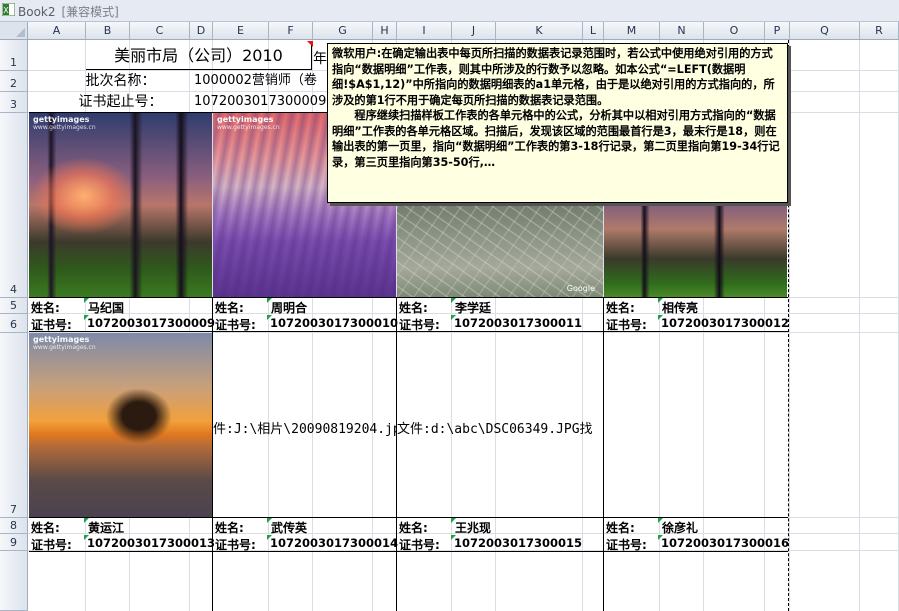 This screenshot has width=899, height=611. What do you see at coordinates (343, 31) in the screenshot?
I see `column-header-G: G` at bounding box center [343, 31].